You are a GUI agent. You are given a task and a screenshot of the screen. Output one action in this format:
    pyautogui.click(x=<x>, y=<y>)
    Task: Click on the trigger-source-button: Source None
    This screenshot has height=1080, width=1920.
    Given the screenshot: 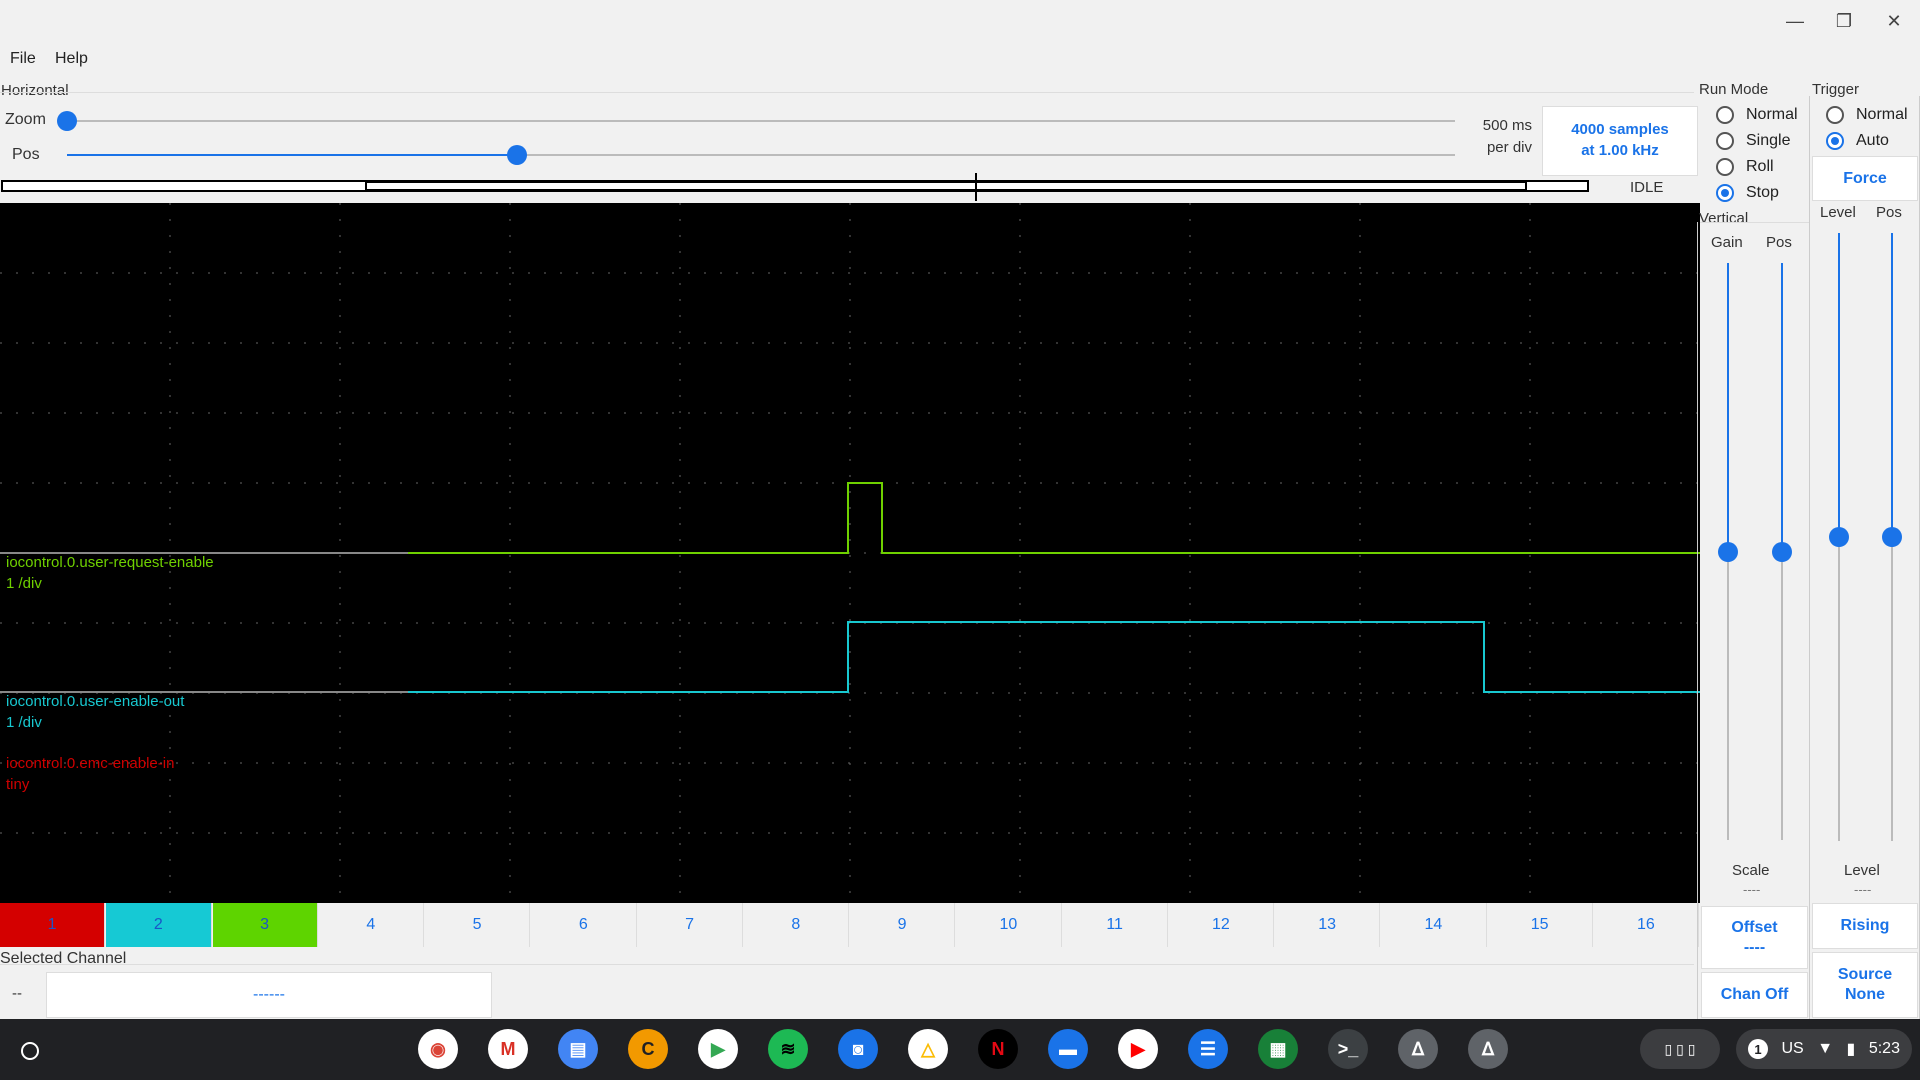 What is the action you would take?
    pyautogui.click(x=1865, y=985)
    